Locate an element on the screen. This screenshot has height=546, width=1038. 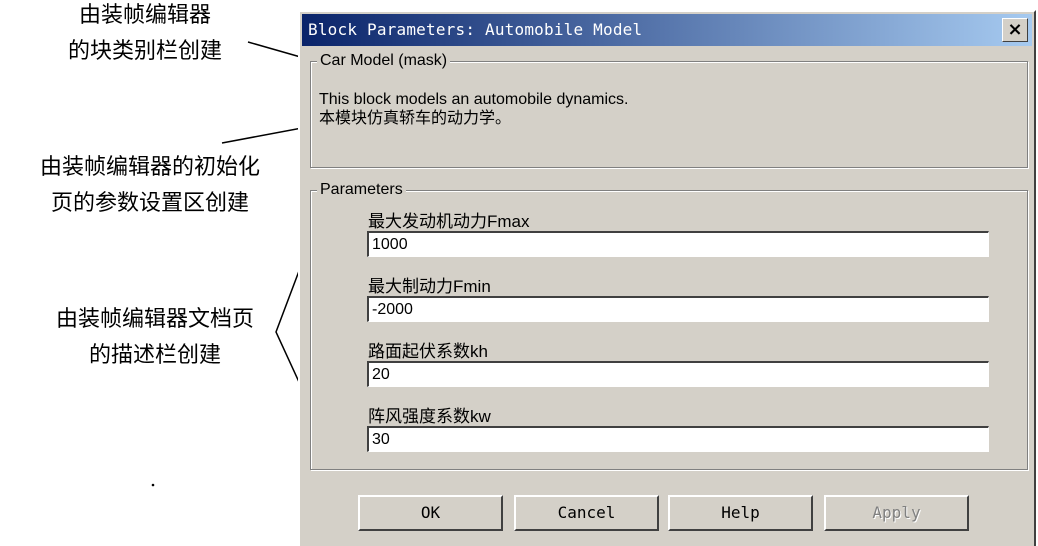
annotation-line: 由装帧编辑器 is located at coordinates (144, 15).